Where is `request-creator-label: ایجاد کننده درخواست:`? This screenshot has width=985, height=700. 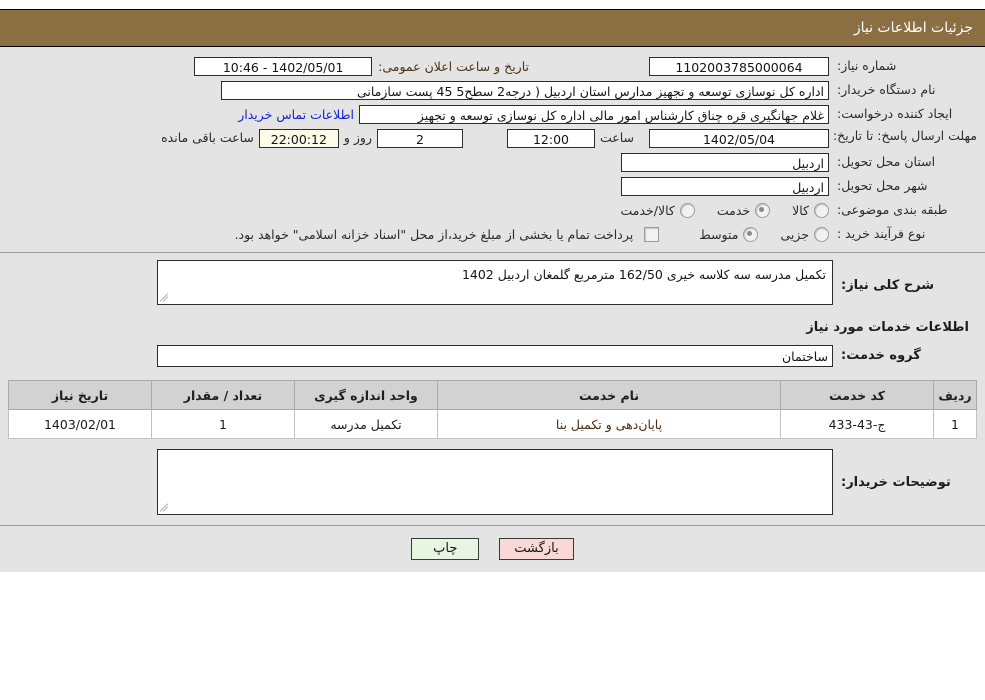 request-creator-label: ایجاد کننده درخواست: is located at coordinates (895, 114).